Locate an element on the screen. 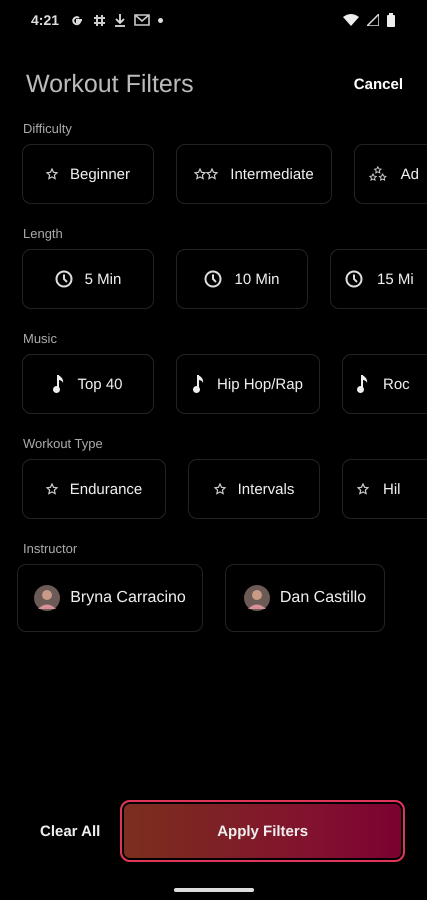  filter-chip: Intervals is located at coordinates (254, 489).